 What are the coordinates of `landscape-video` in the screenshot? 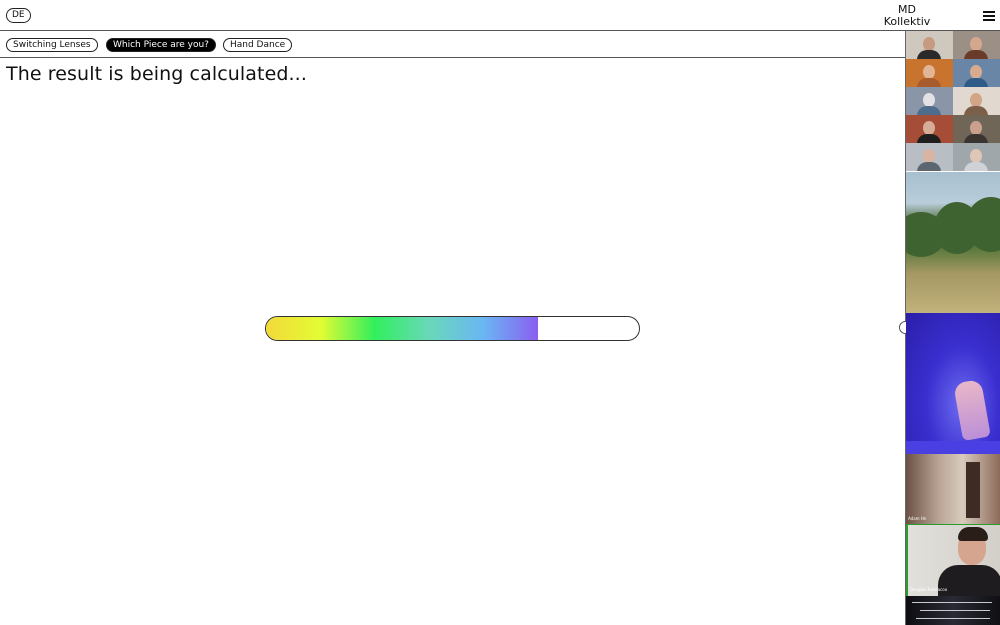 It's located at (953, 242).